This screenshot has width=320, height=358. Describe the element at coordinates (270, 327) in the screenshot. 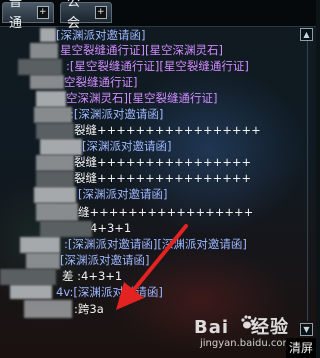

I see `watermark-brand-right: 经验` at that location.